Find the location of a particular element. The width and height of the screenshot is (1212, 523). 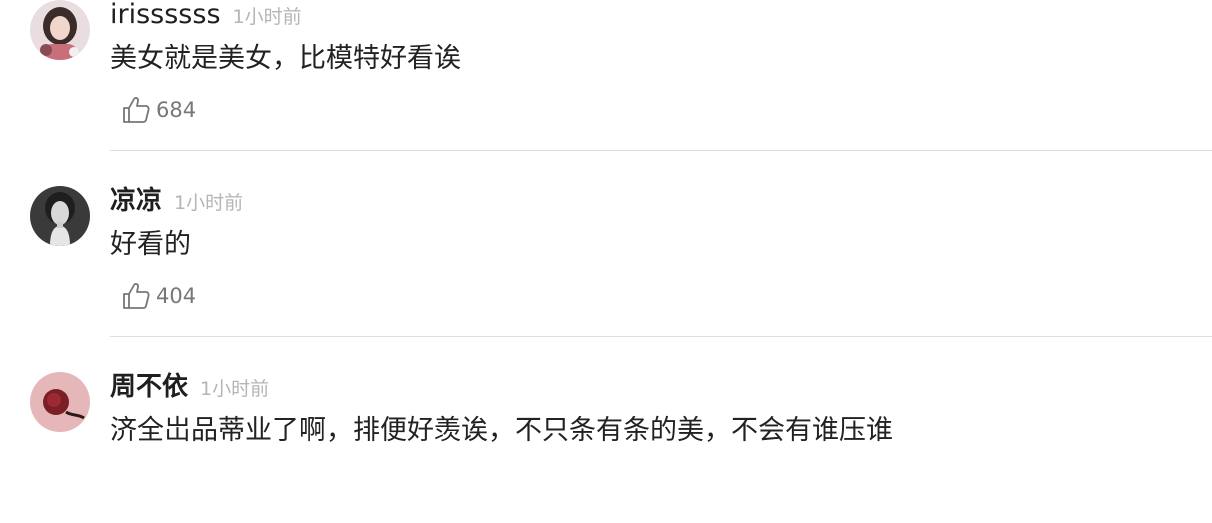

avatar-woman-icon is located at coordinates (60, 30).